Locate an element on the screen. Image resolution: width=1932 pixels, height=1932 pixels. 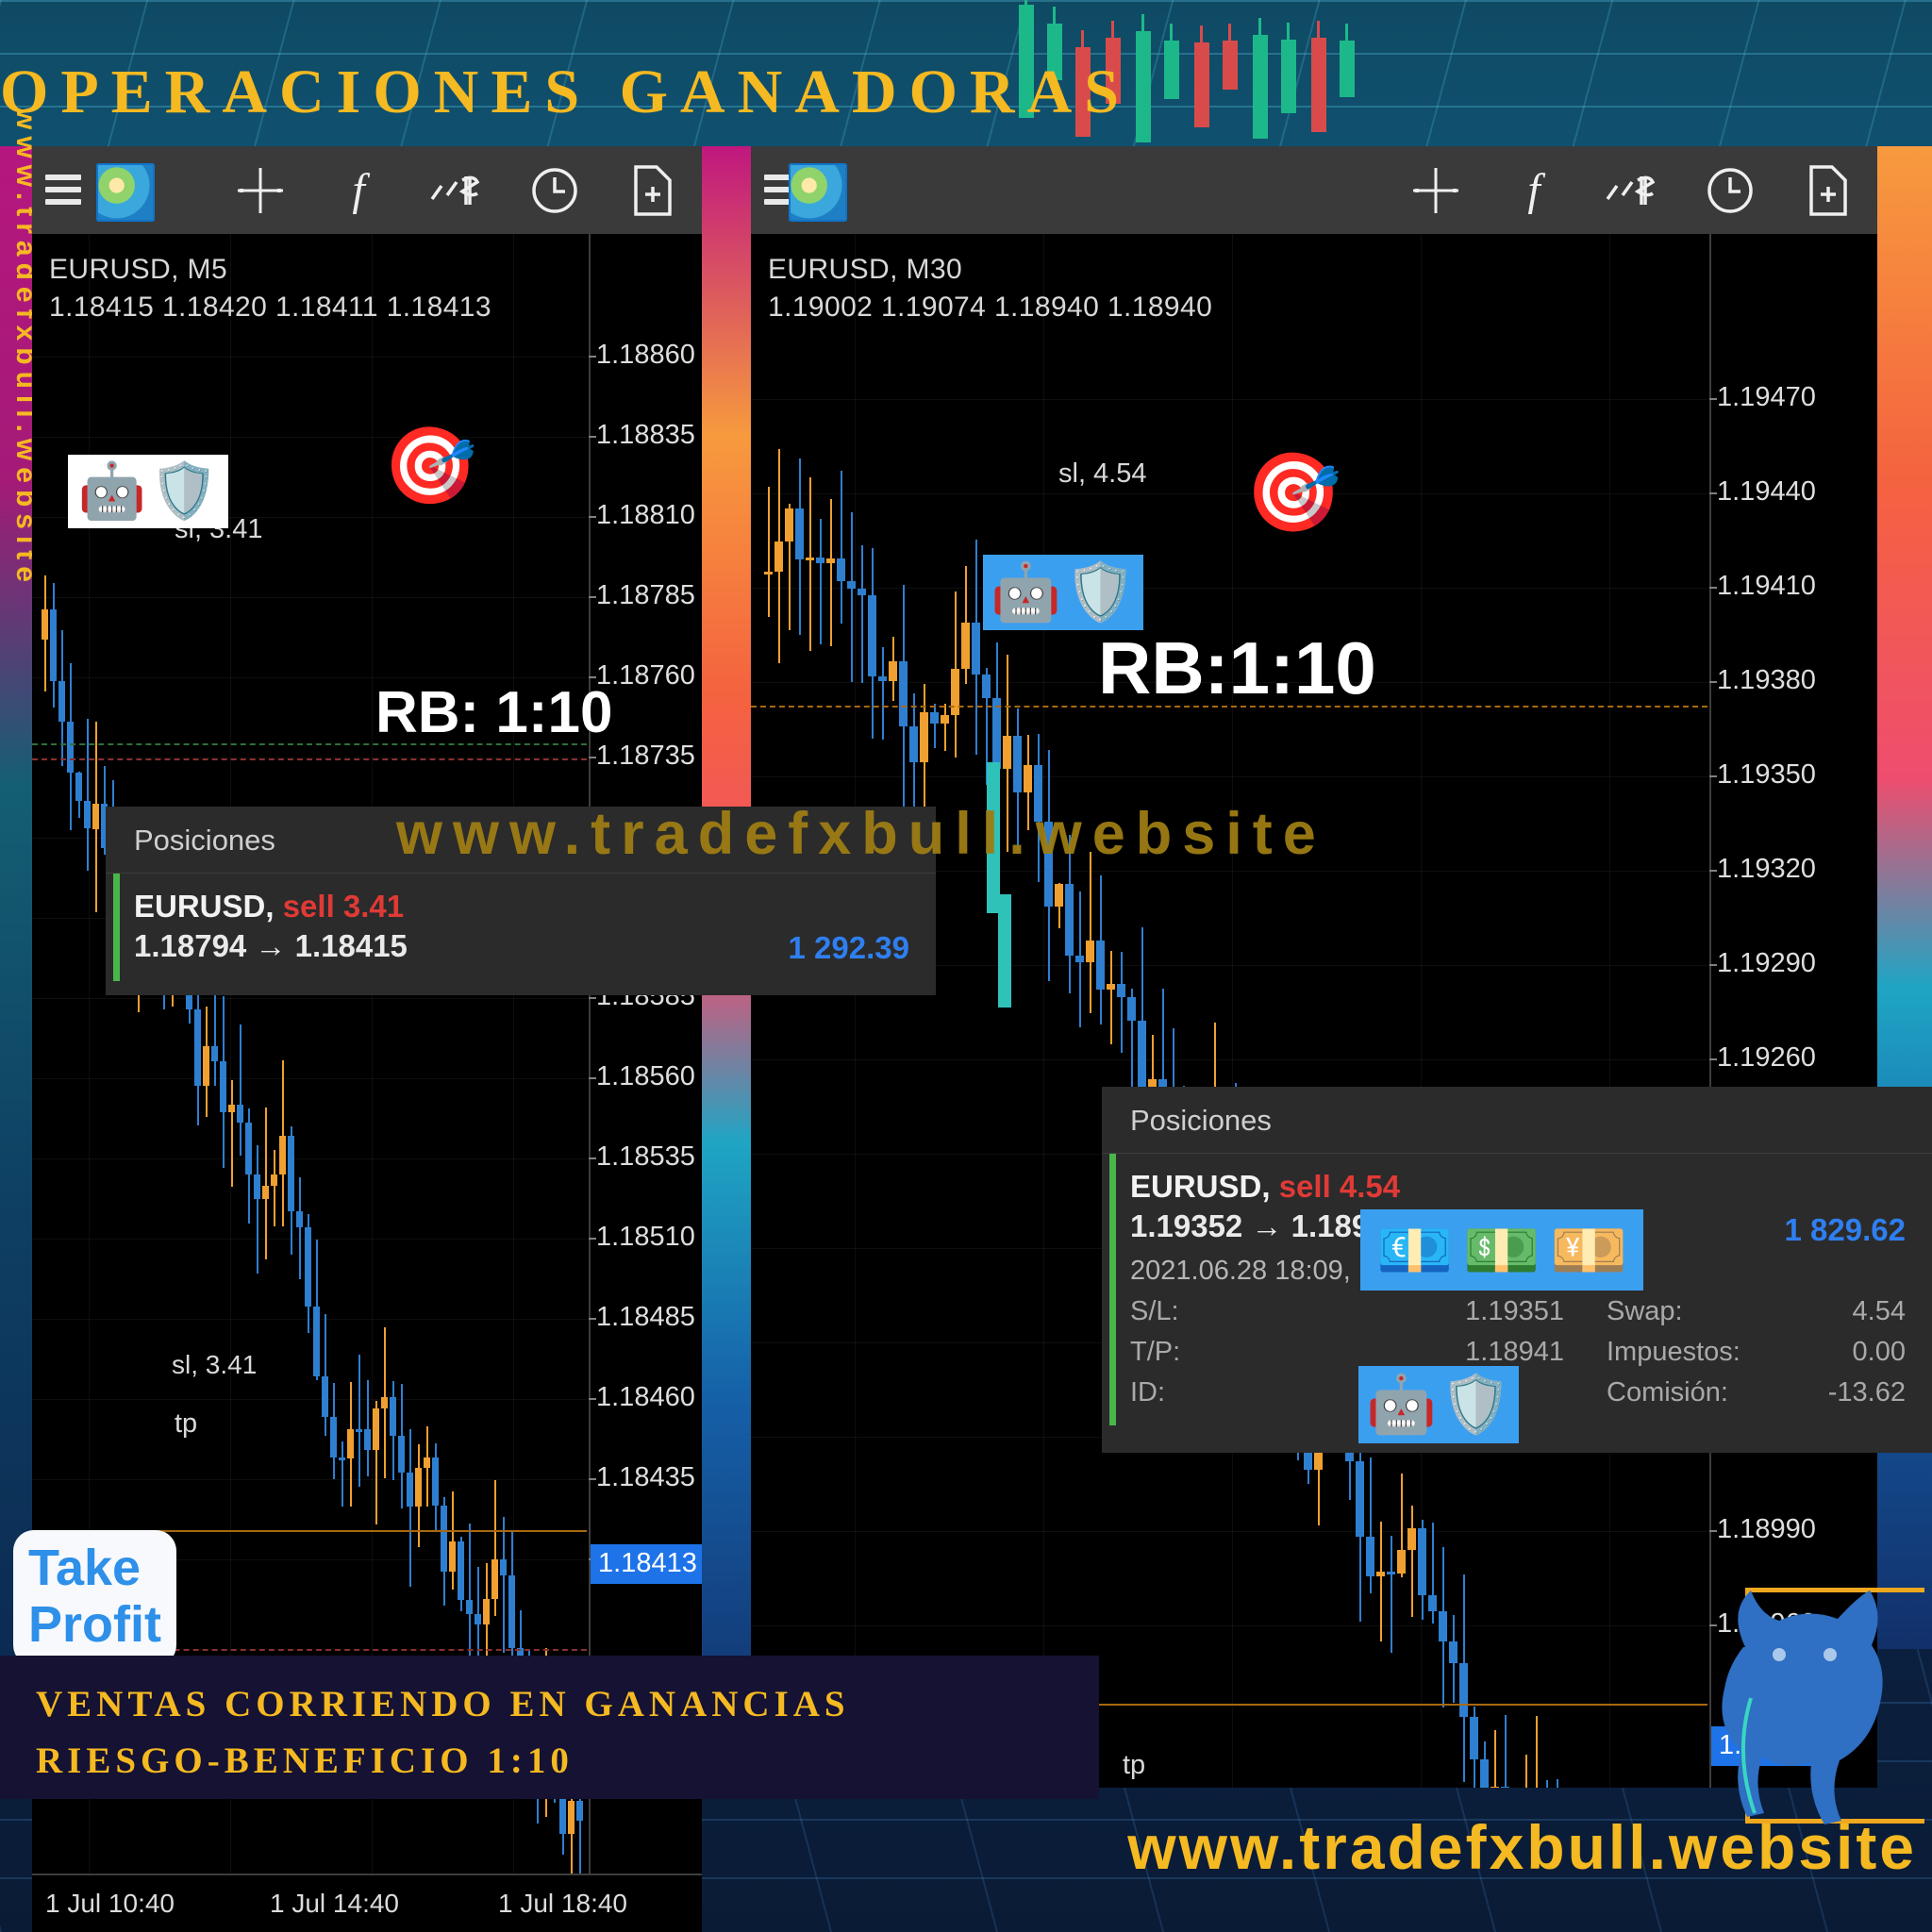
tp-label-left: tp is located at coordinates (186, 1424).